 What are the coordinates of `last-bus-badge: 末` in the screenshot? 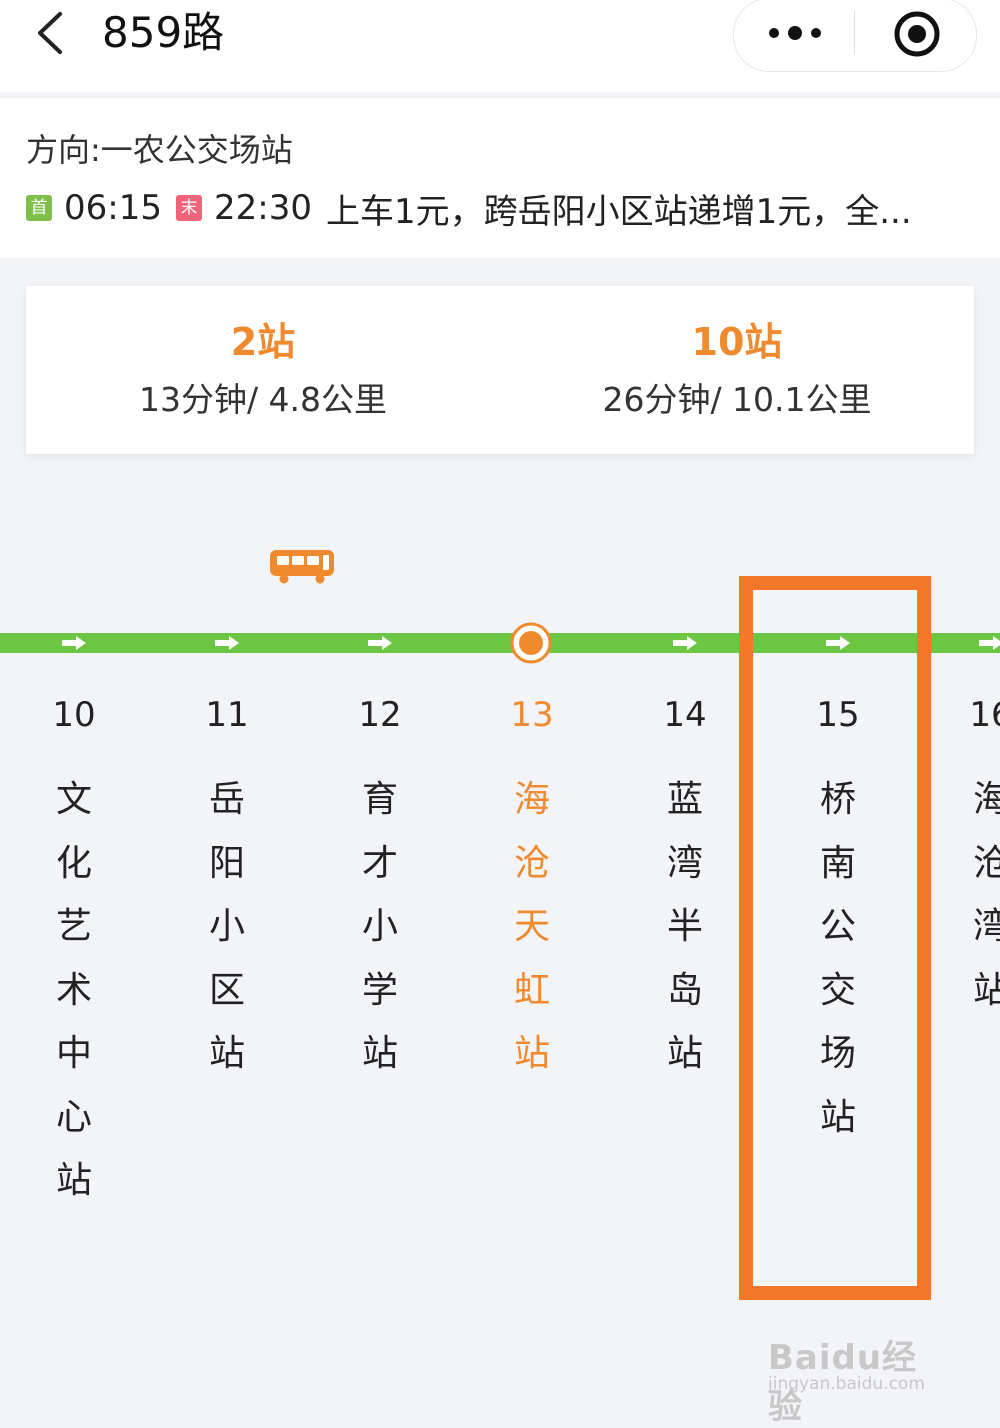 It's located at (188, 208).